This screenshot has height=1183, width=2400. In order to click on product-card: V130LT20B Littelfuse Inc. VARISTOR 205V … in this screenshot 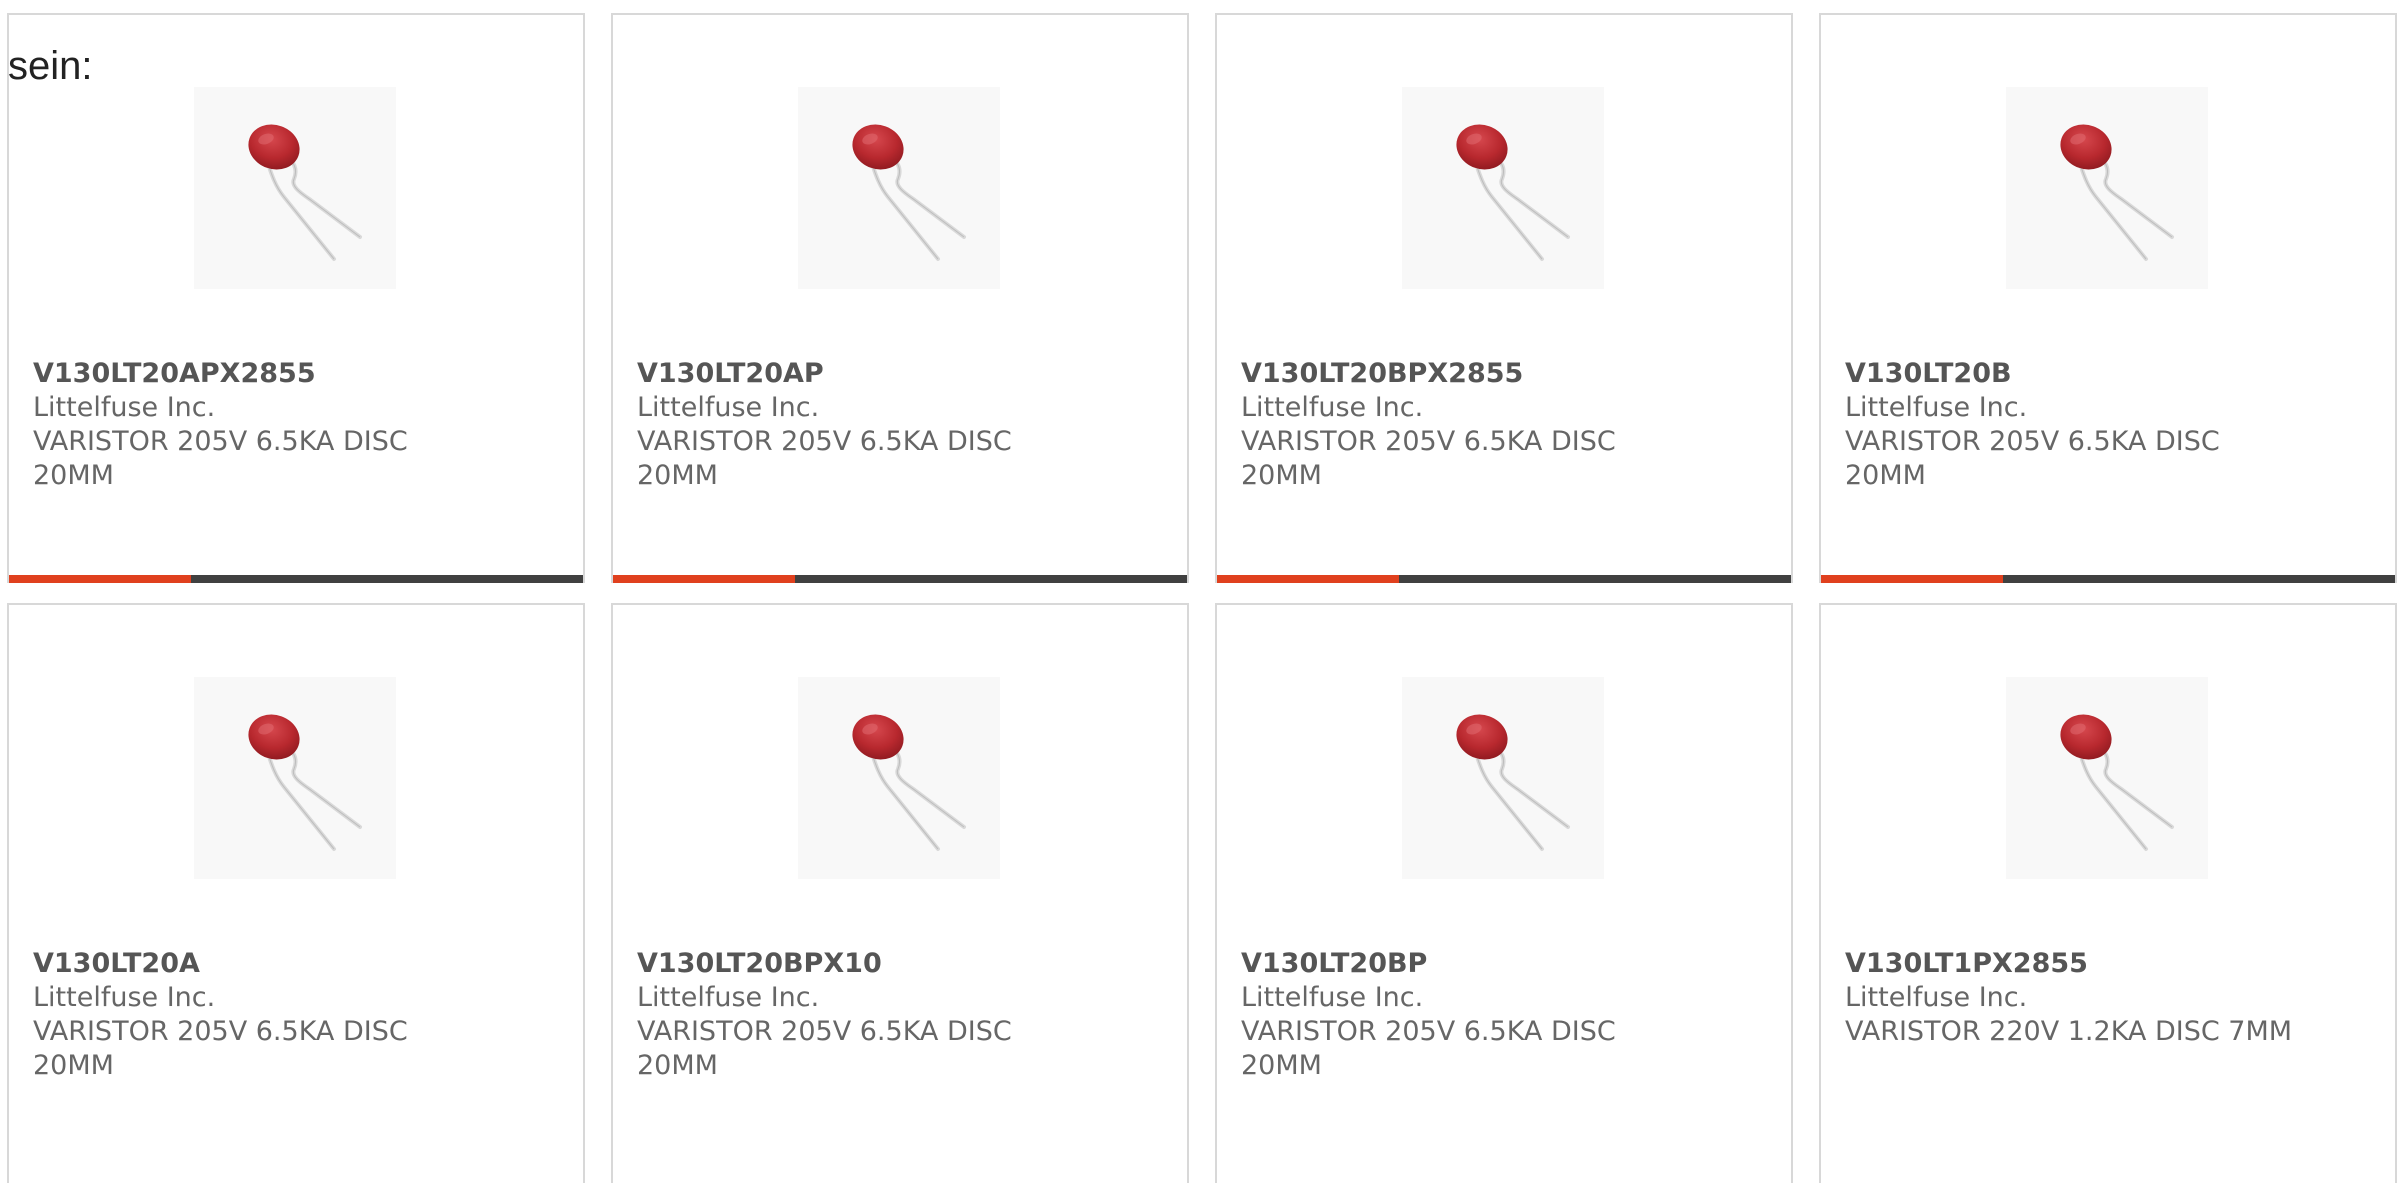, I will do `click(2108, 298)`.